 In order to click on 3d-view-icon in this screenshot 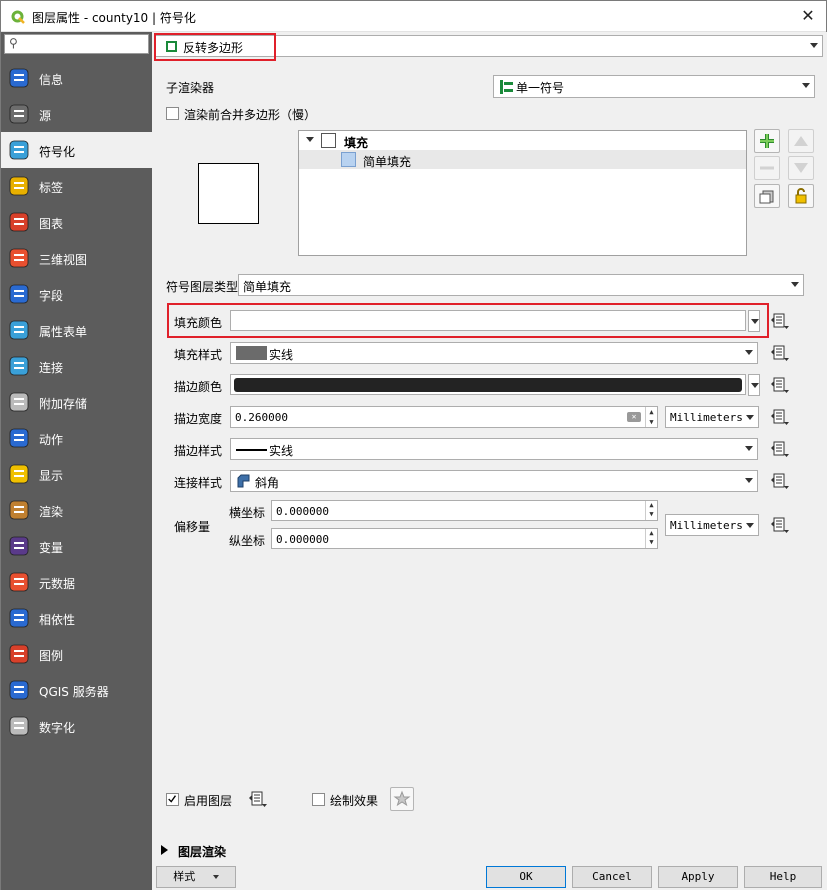, I will do `click(19, 258)`.